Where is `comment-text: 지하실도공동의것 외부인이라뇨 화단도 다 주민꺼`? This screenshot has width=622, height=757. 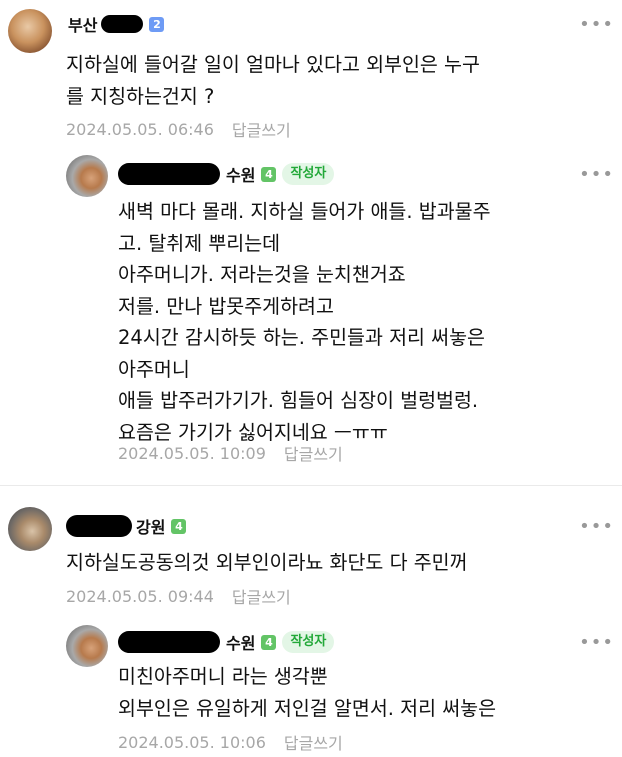
comment-text: 지하실도공동의것 외부인이라뇨 화단도 다 주민꺼 is located at coordinates (267, 562).